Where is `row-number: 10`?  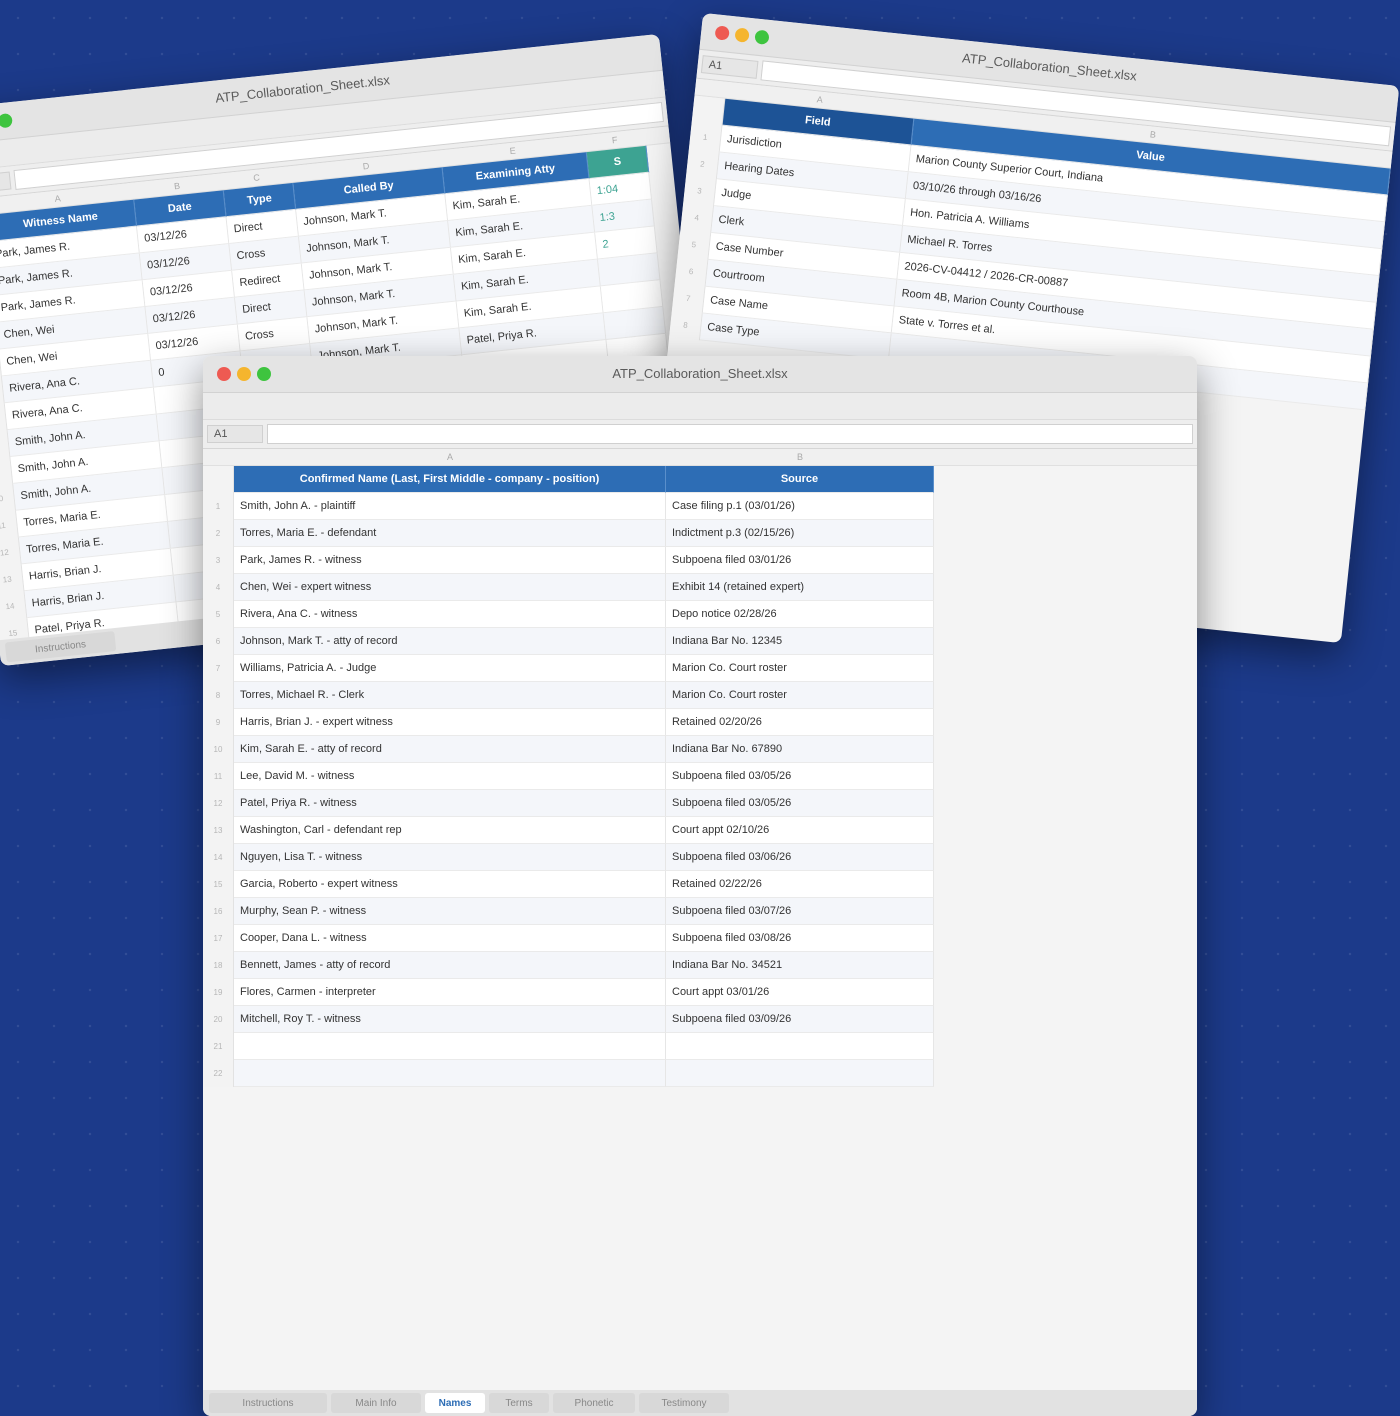 row-number: 10 is located at coordinates (218, 749).